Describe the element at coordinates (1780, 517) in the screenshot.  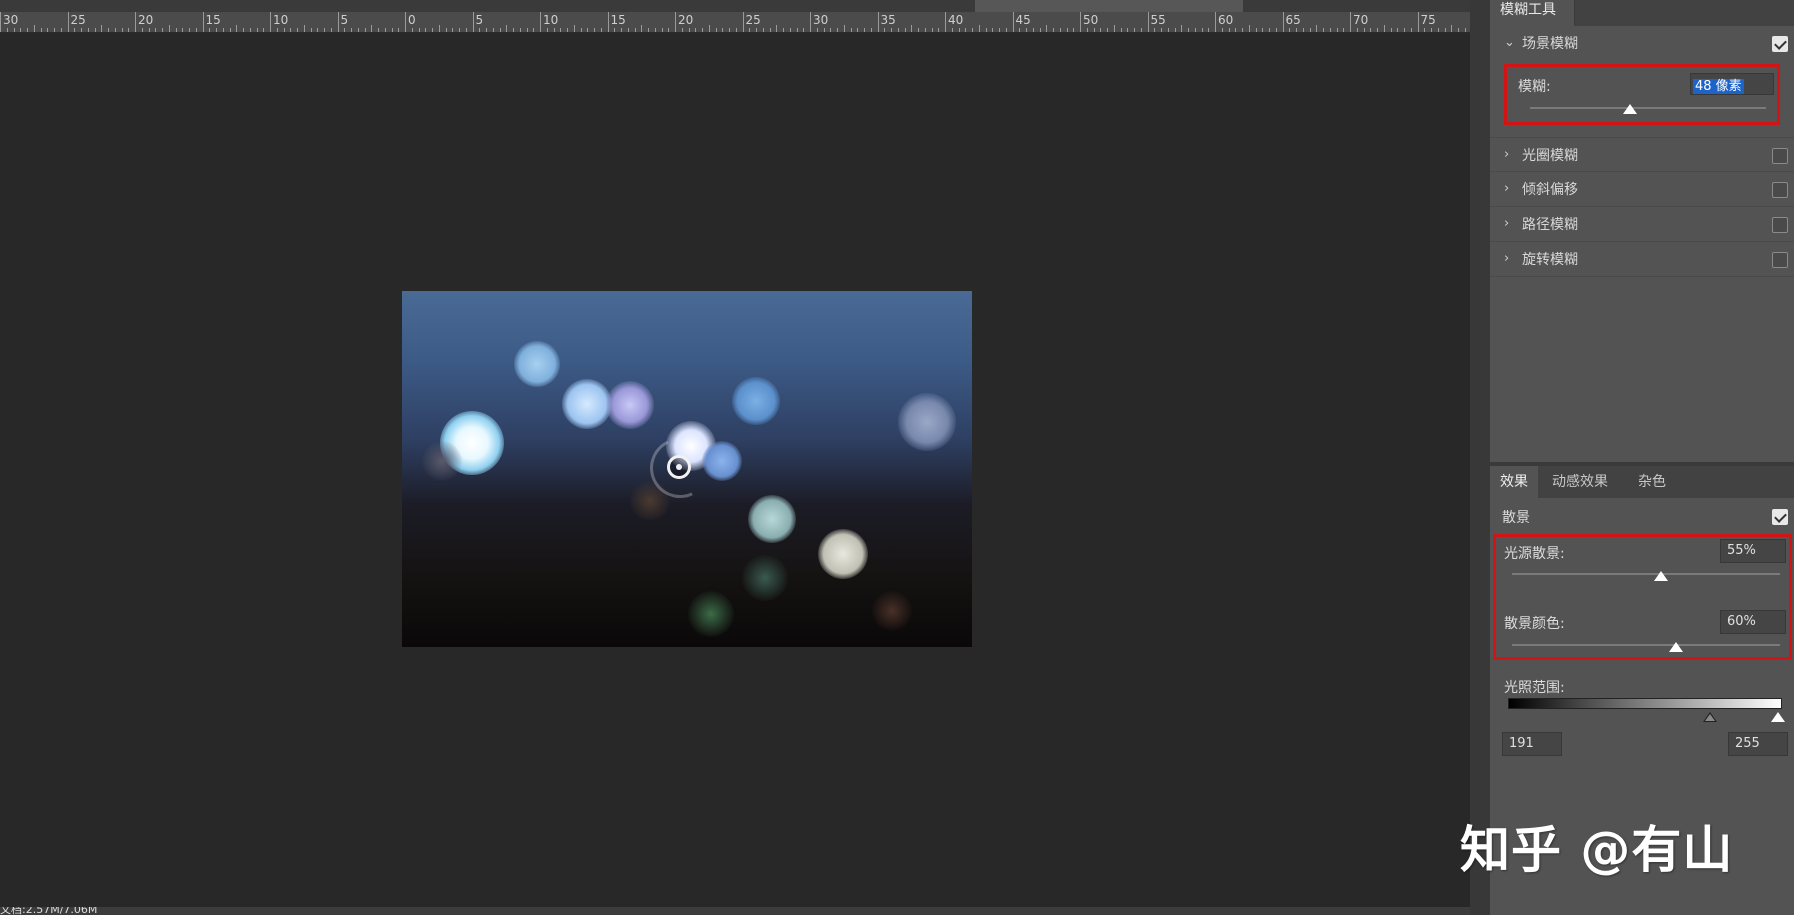
I see `bokeh-checkbox` at that location.